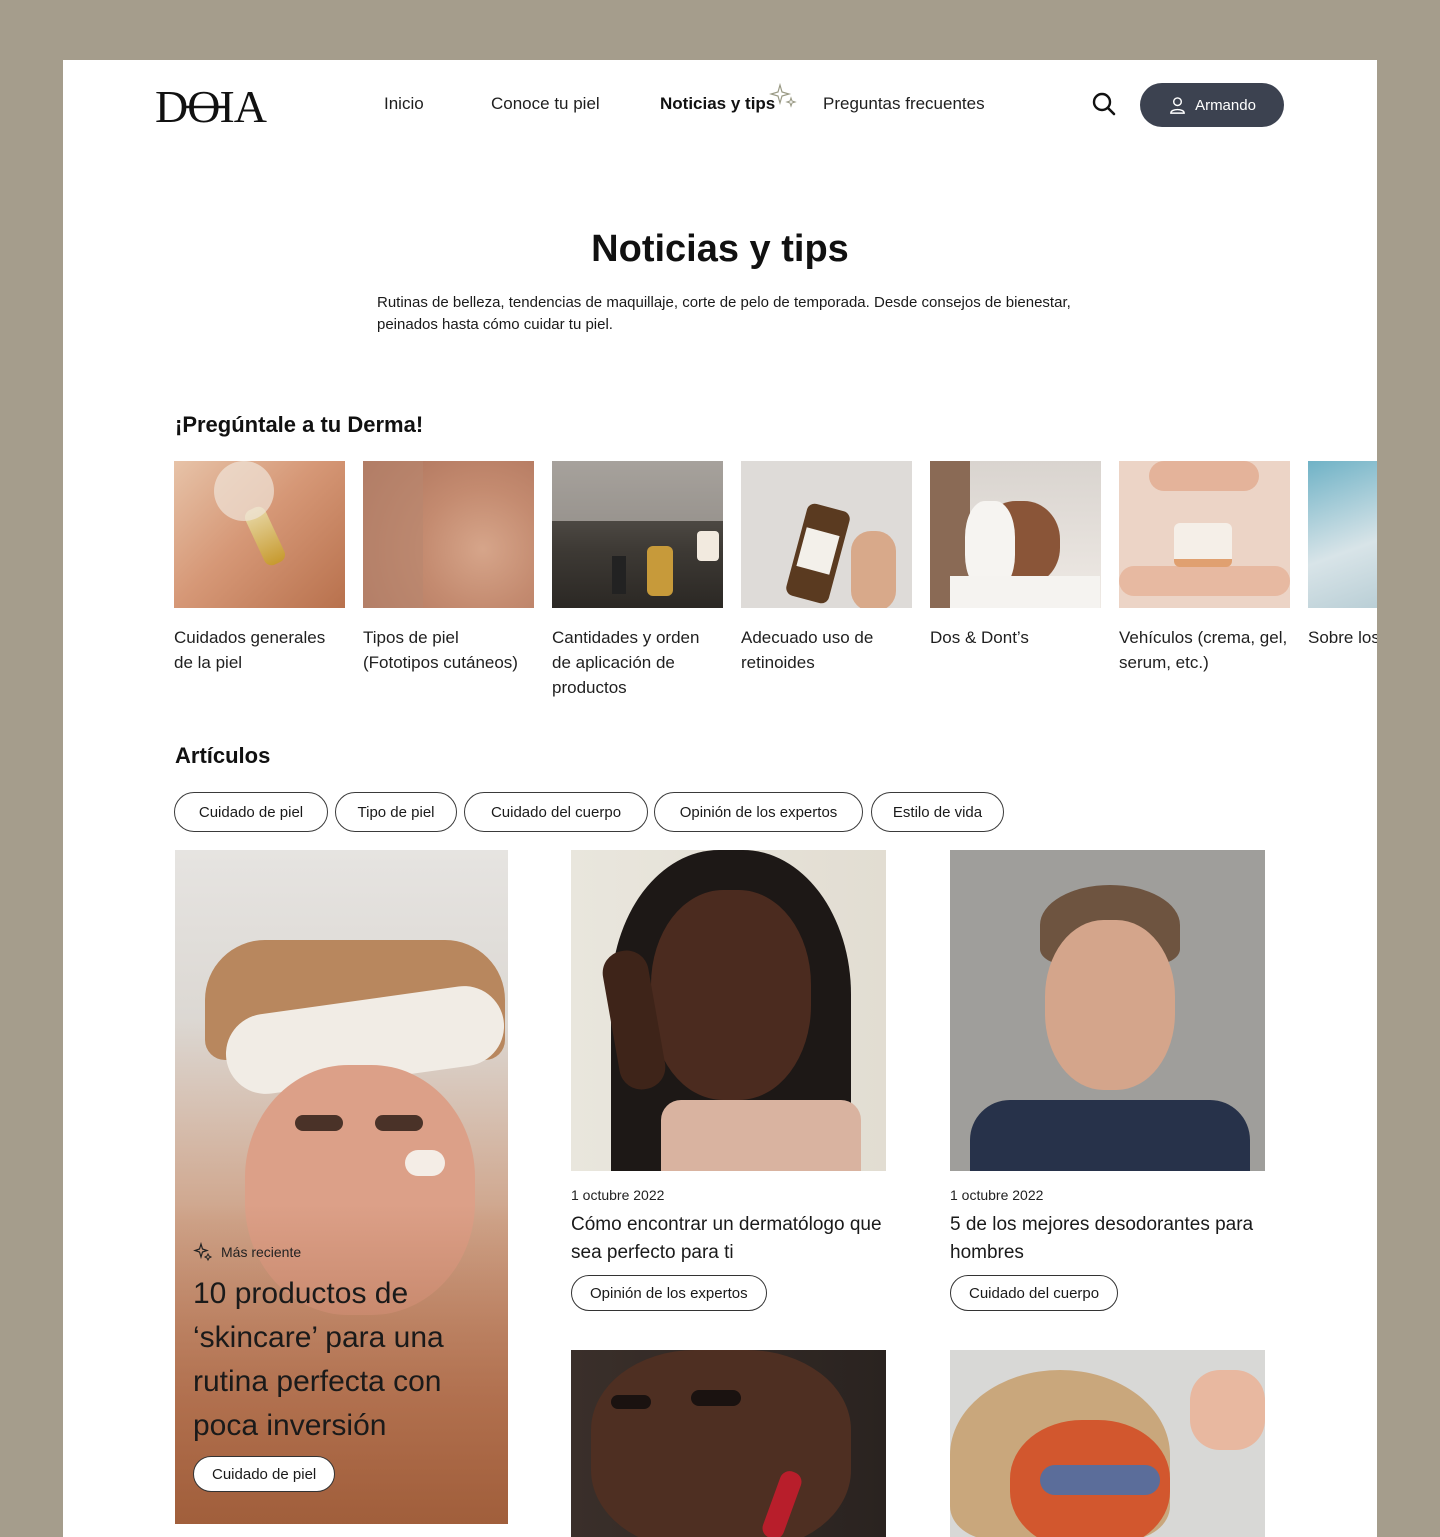 The height and width of the screenshot is (1537, 1440). I want to click on article-tag: Cuidado del cuerpo, so click(1034, 1293).